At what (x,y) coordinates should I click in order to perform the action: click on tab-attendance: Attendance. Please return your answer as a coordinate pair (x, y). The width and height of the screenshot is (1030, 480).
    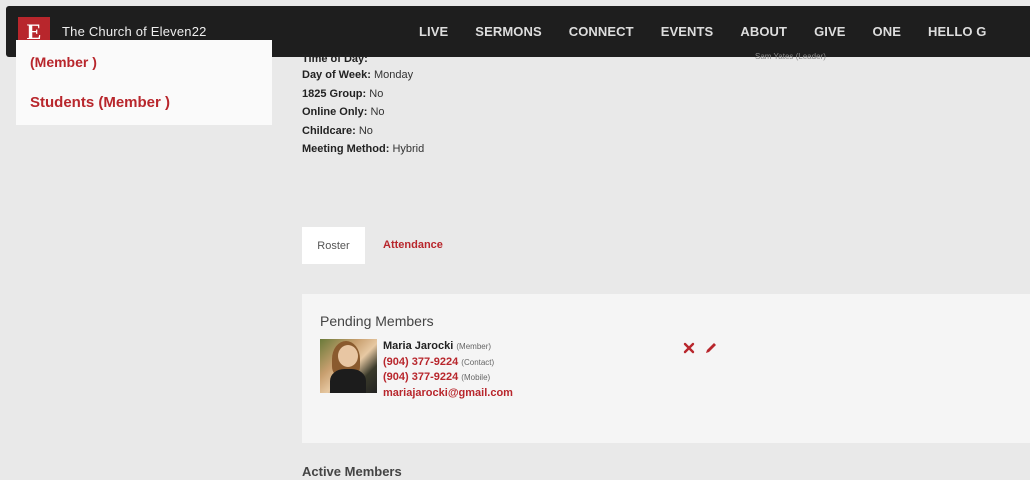
    Looking at the image, I should click on (413, 245).